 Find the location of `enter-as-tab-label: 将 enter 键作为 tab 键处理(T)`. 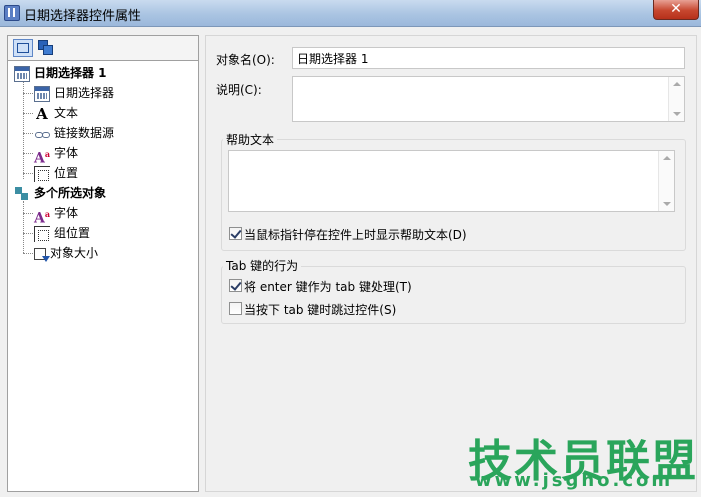

enter-as-tab-label: 将 enter 键作为 tab 键处理(T) is located at coordinates (328, 286).